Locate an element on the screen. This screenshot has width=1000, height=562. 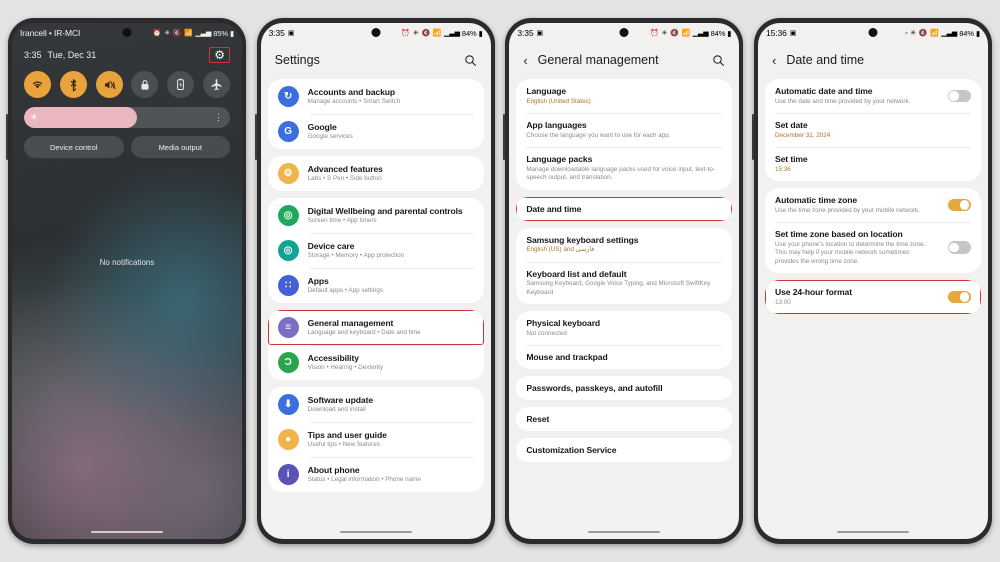
settings-row: Set date December 31, 2024 is located at coordinates (873, 130).